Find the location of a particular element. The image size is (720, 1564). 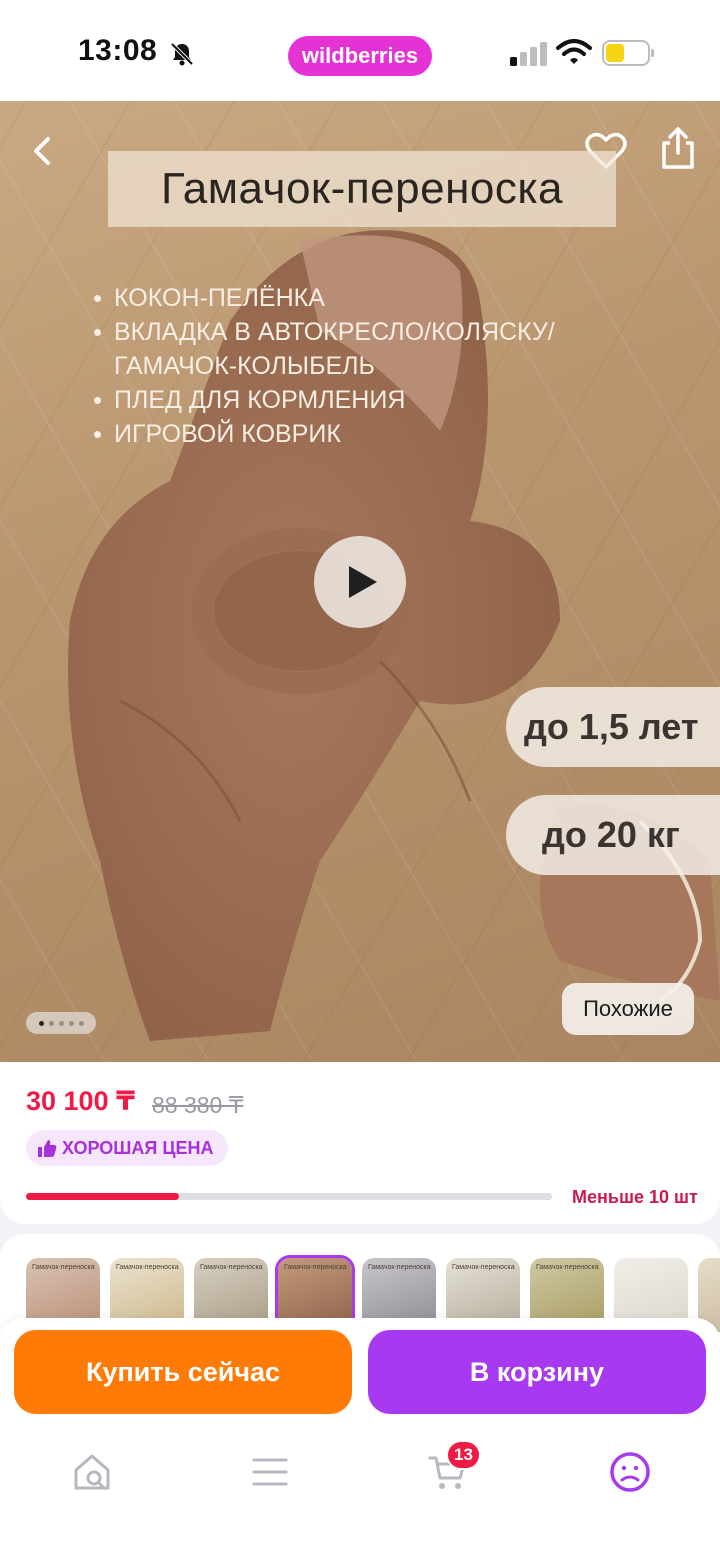

stock-text: Меньше 10 шт is located at coordinates (635, 1197).